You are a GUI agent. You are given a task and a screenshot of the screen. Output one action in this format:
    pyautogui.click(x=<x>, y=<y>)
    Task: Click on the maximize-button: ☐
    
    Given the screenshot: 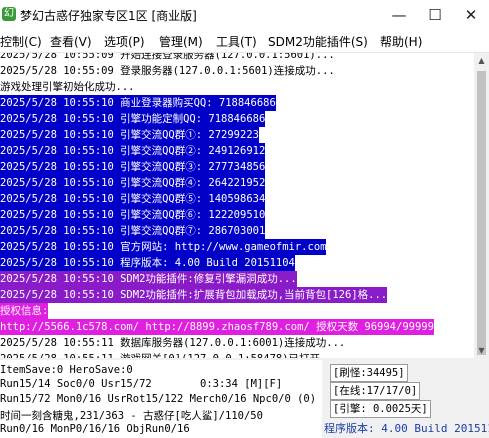 What is the action you would take?
    pyautogui.click(x=435, y=15)
    